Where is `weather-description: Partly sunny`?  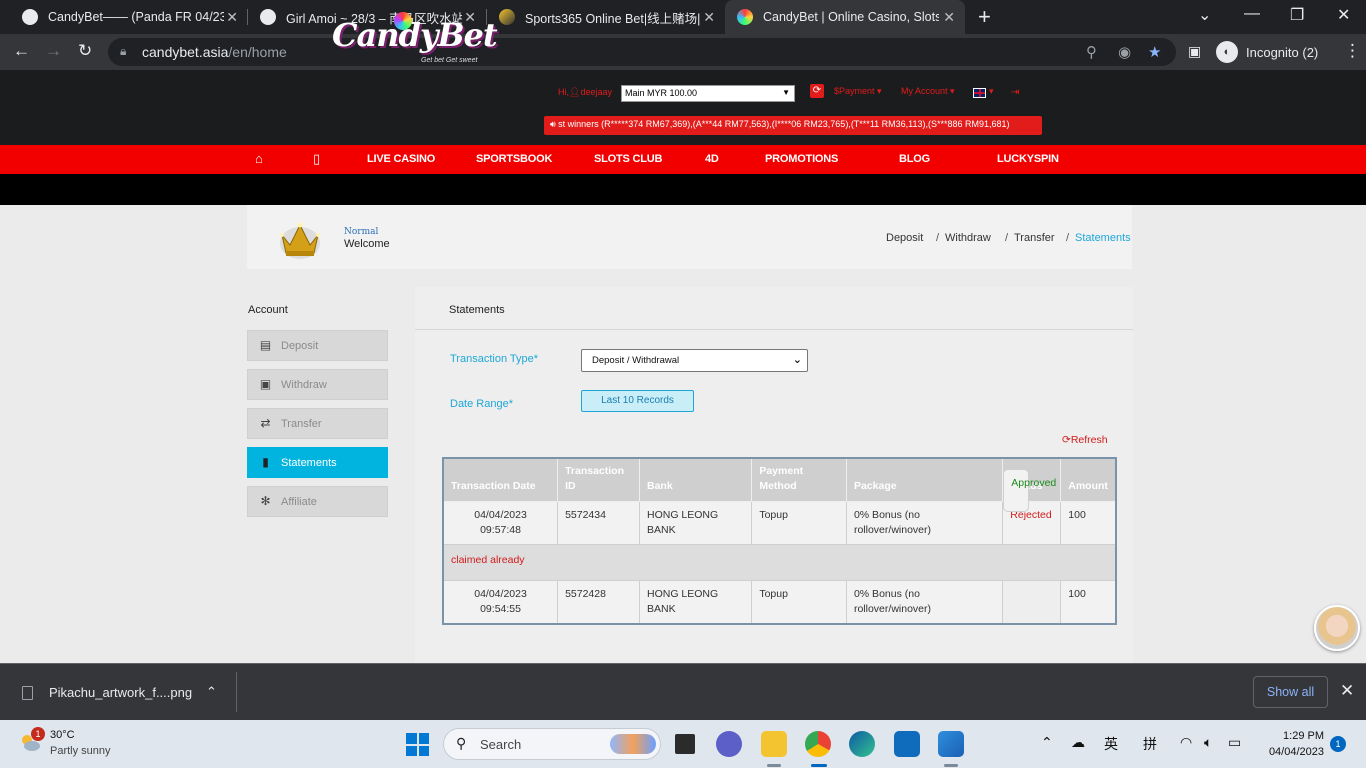
weather-description: Partly sunny is located at coordinates (80, 751).